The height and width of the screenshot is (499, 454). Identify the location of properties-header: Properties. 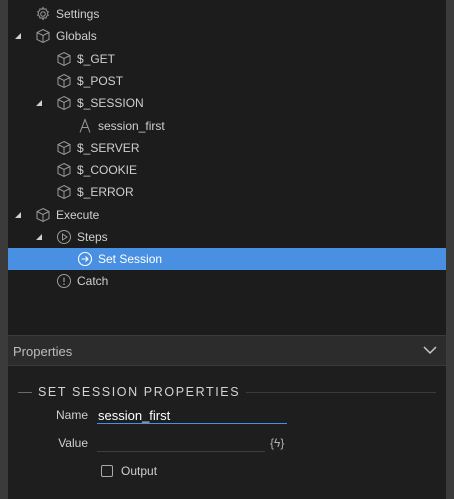
(227, 350).